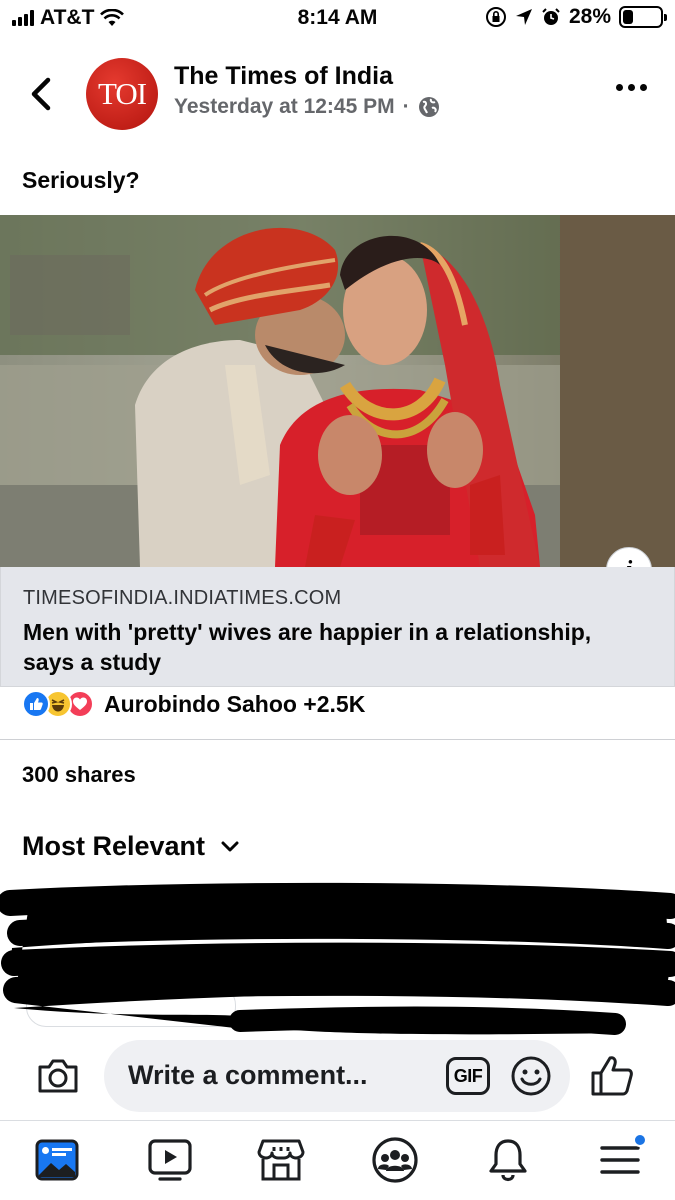 This screenshot has width=675, height=1200. Describe the element at coordinates (81, 180) in the screenshot. I see `post-caption: Seriously?` at that location.